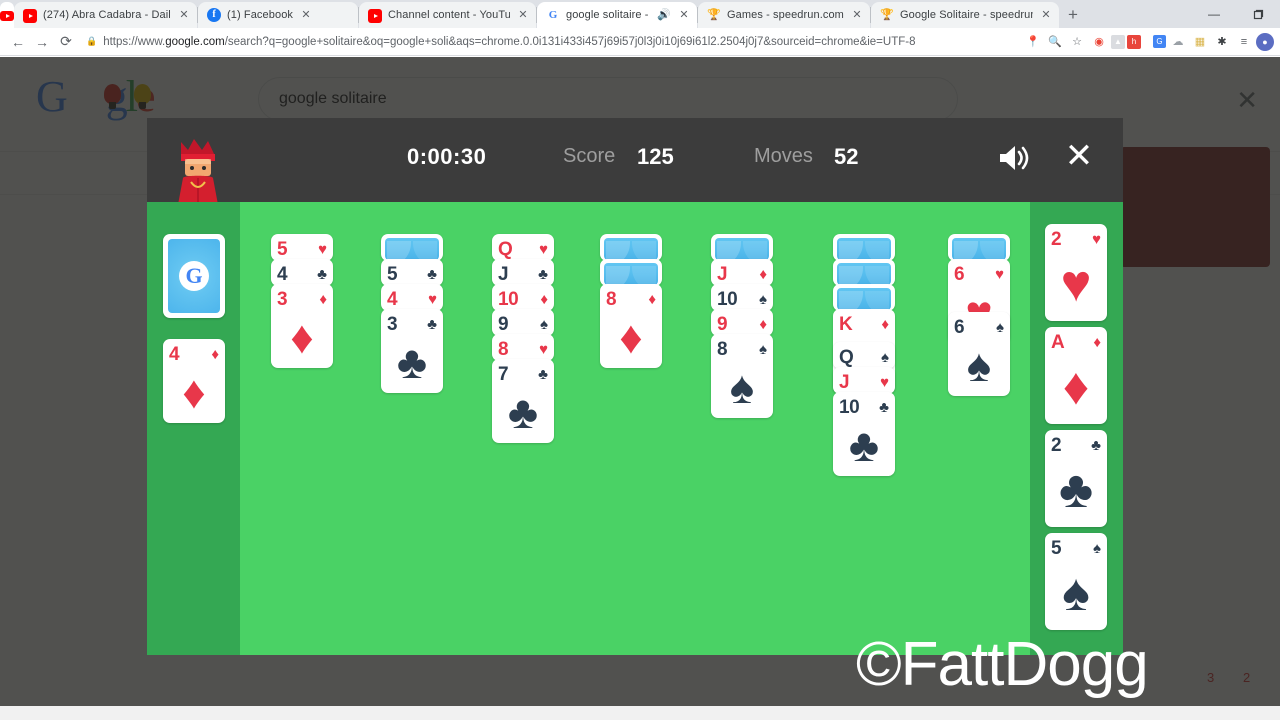  What do you see at coordinates (742, 322) in the screenshot?
I see `playing-card: 9 ♦` at bounding box center [742, 322].